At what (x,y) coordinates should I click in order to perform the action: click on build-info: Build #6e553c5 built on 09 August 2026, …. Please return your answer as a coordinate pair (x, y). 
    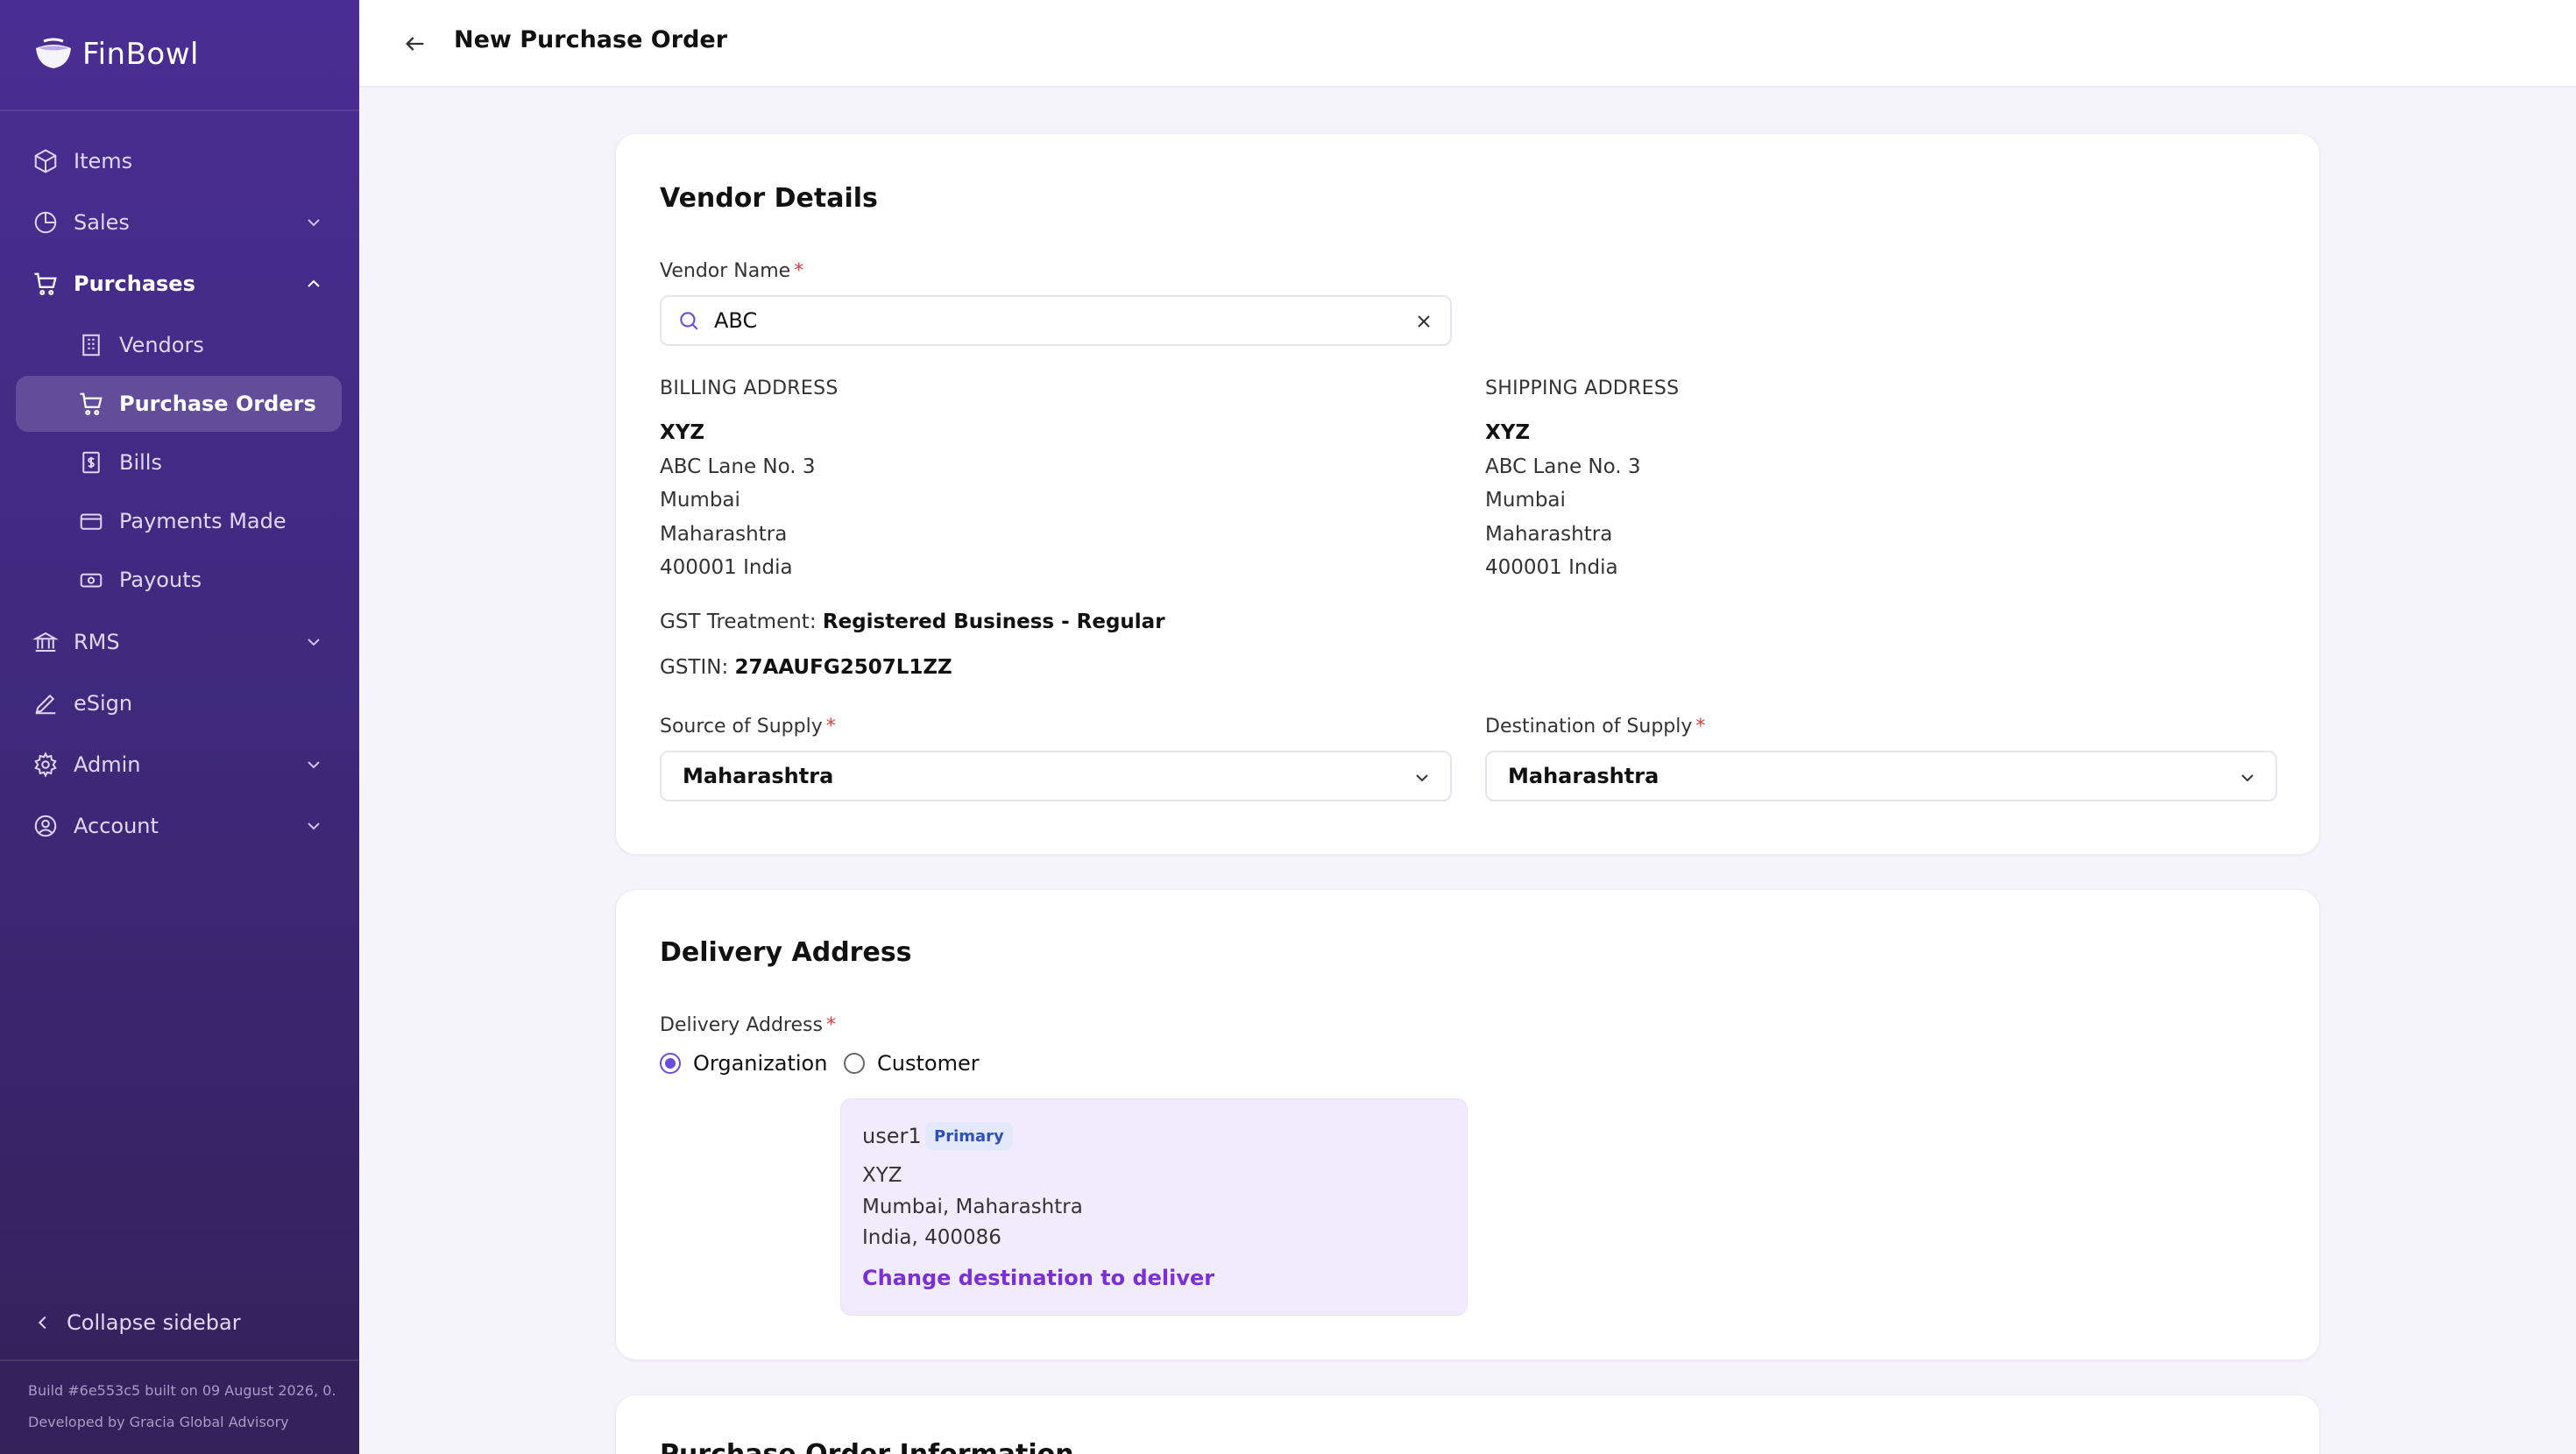
    Looking at the image, I should click on (181, 1390).